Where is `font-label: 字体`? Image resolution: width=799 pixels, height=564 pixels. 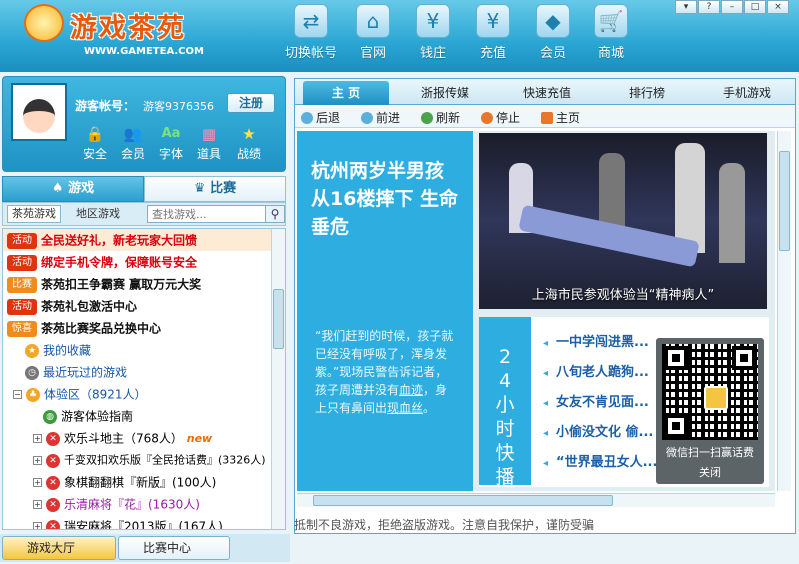 font-label: 字体 is located at coordinates (170, 154).